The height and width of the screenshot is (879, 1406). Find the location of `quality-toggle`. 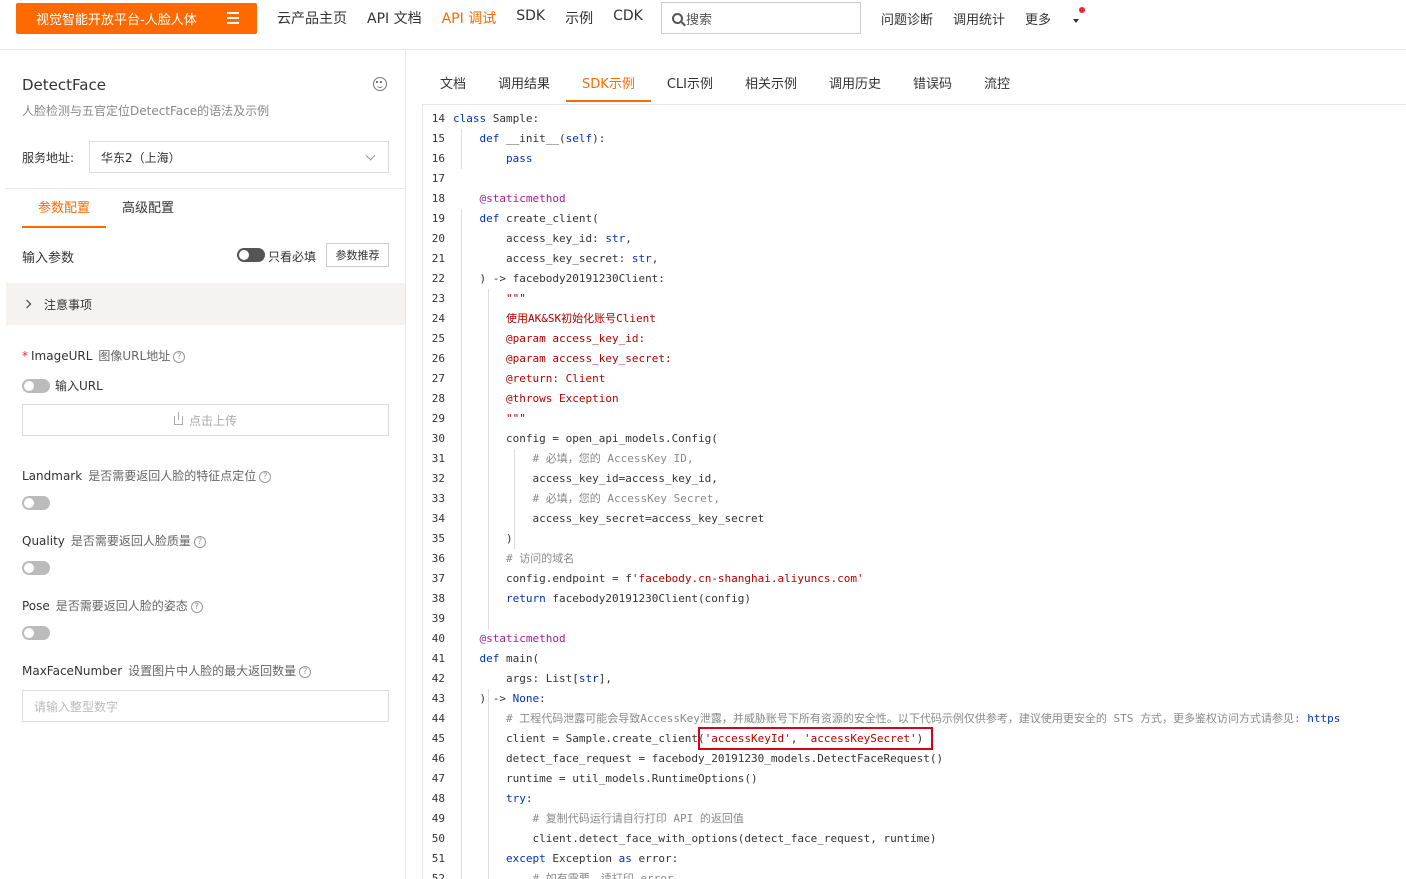

quality-toggle is located at coordinates (36, 568).